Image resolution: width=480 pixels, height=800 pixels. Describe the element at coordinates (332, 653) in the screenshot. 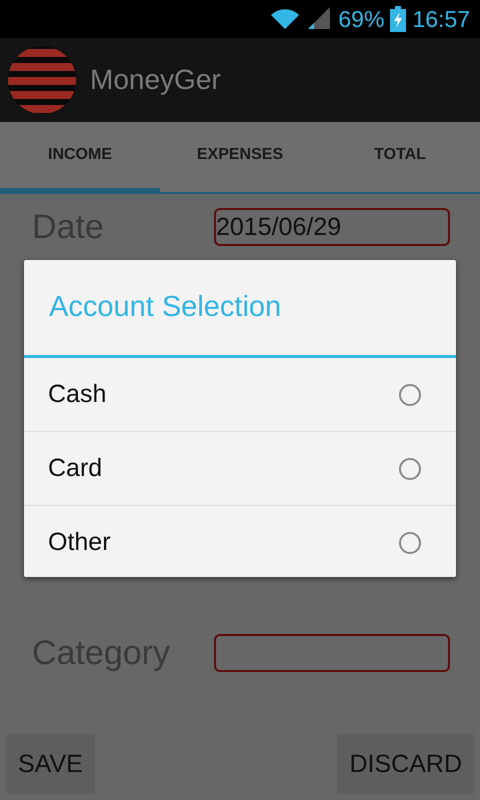

I see `input-field` at that location.